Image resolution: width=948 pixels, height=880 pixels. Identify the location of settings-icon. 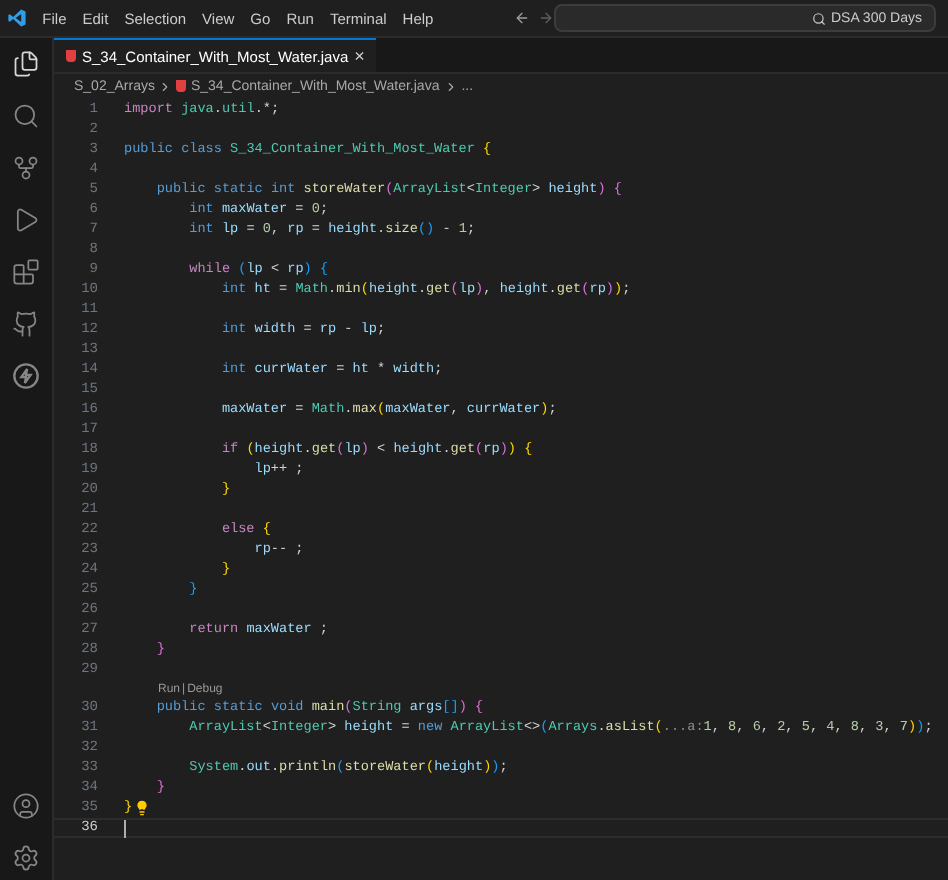
(26, 858).